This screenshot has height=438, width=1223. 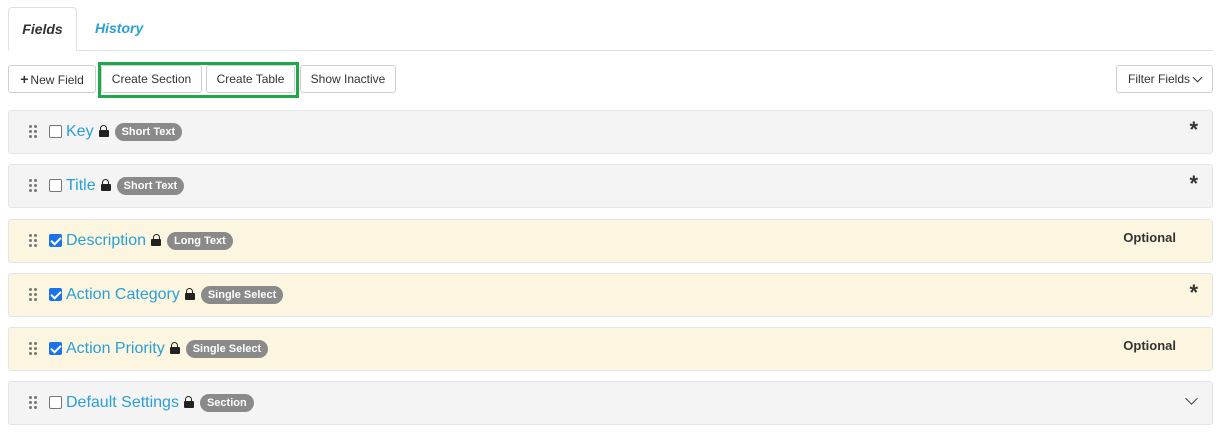 What do you see at coordinates (42, 29) in the screenshot?
I see `tab-fields: Fields` at bounding box center [42, 29].